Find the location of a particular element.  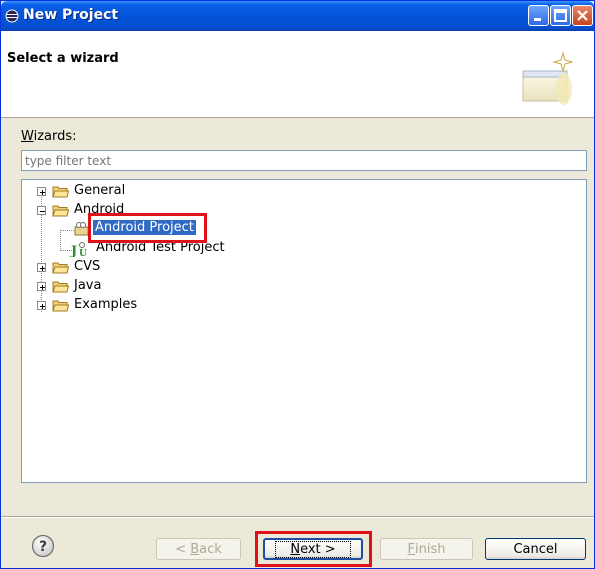

banner-title: Select a wizard is located at coordinates (63, 58).